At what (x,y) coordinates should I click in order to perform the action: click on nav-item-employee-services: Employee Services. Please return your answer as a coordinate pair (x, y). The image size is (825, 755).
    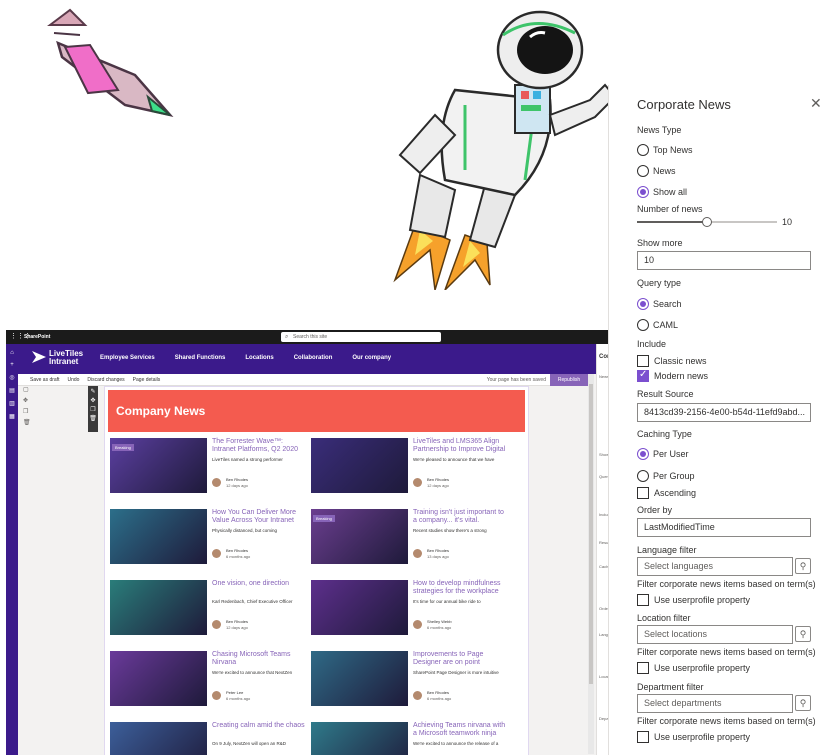
    Looking at the image, I should click on (127, 358).